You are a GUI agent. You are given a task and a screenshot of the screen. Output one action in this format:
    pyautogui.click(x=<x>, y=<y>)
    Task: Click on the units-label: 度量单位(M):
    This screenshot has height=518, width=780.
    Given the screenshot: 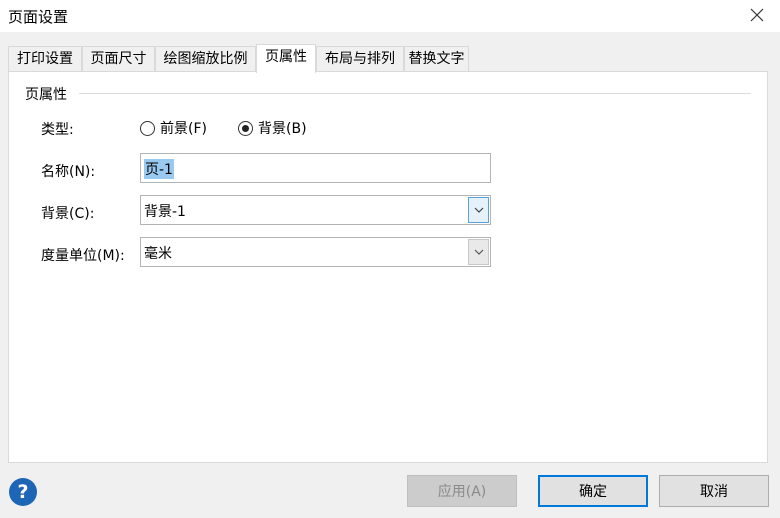 What is the action you would take?
    pyautogui.click(x=83, y=256)
    